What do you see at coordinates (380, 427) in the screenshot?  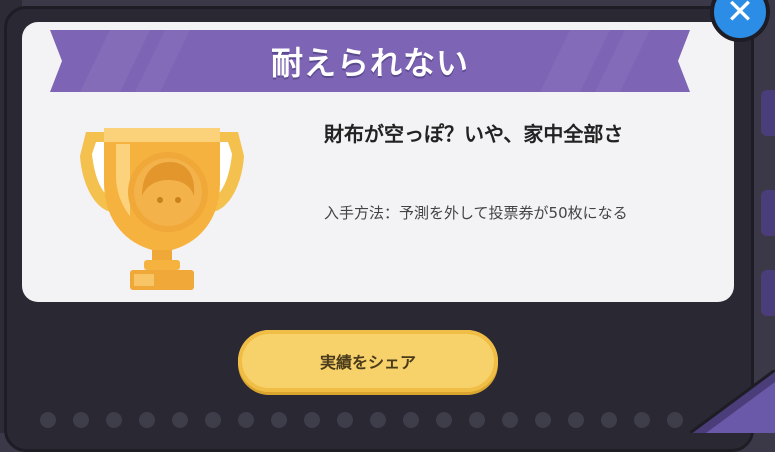 I see `ticket-perforation` at bounding box center [380, 427].